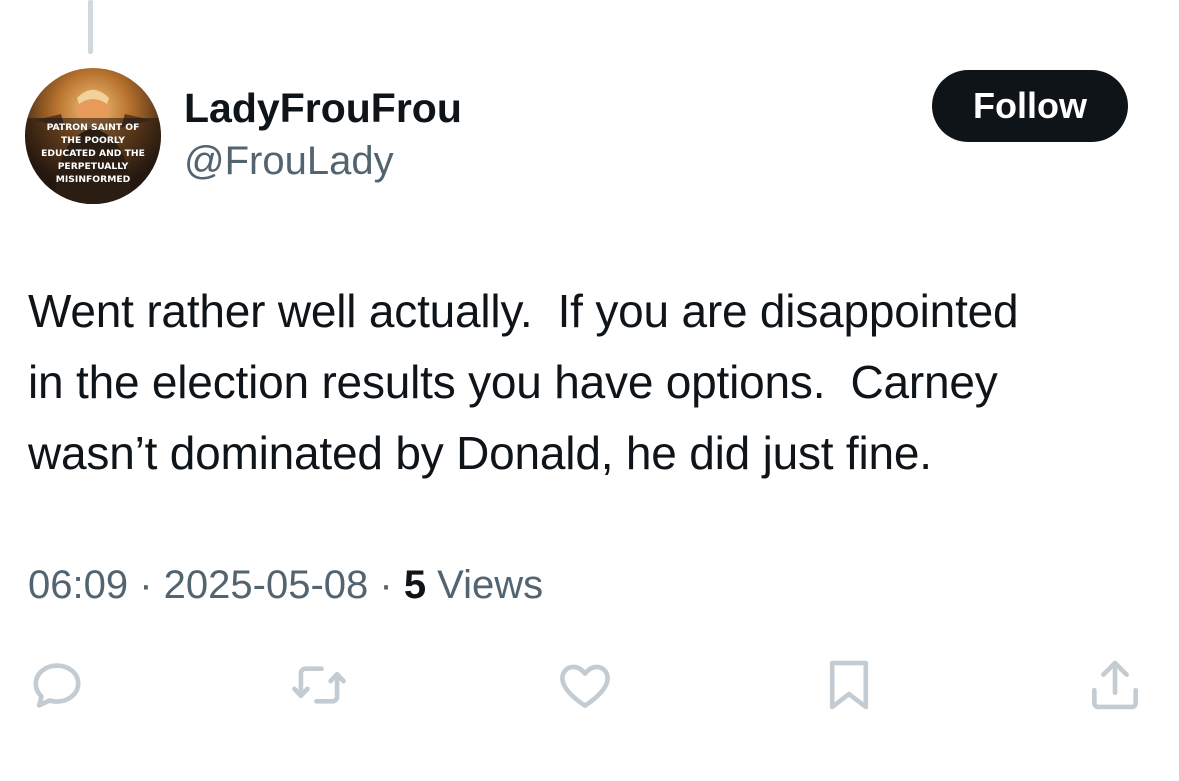 This screenshot has height=781, width=1179. What do you see at coordinates (1030, 106) in the screenshot?
I see `follow-button: Follow` at bounding box center [1030, 106].